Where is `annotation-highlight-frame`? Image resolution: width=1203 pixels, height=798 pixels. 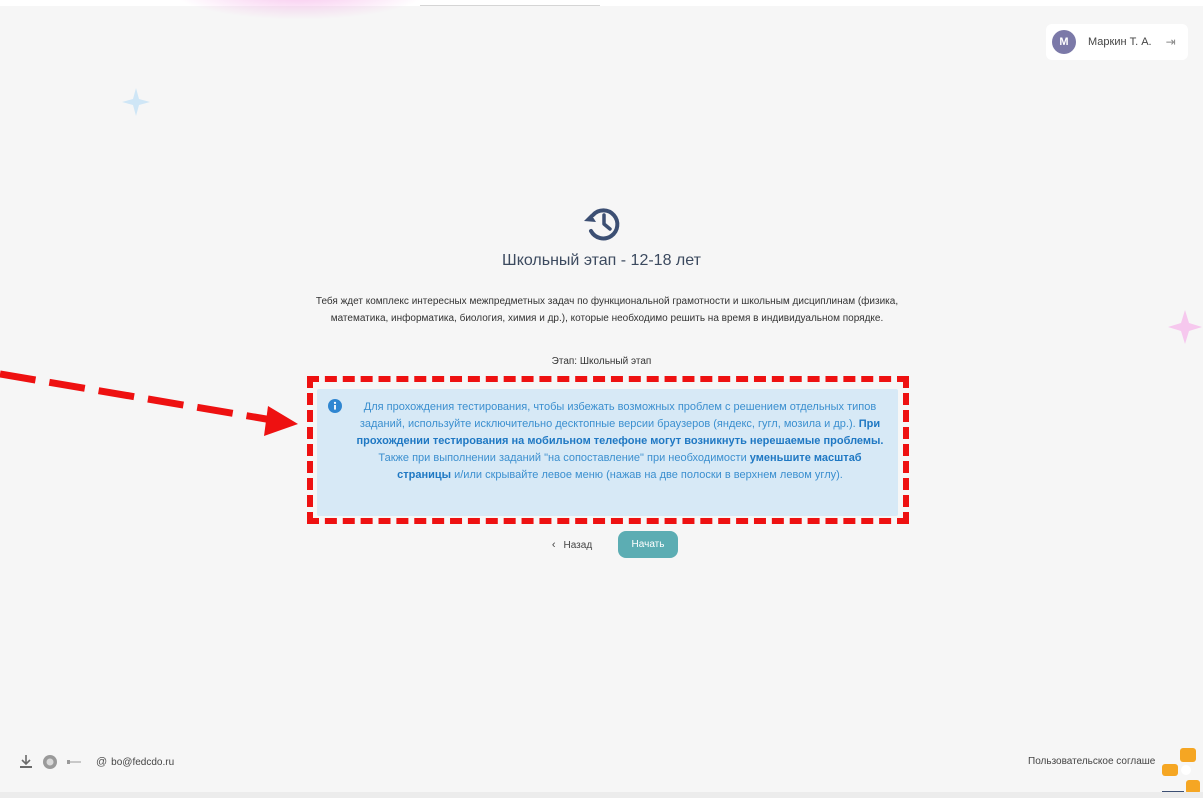 annotation-highlight-frame is located at coordinates (608, 450).